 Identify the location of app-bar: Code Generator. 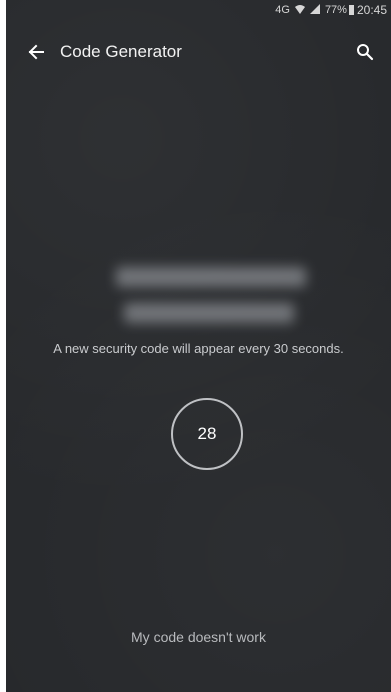
(198, 52).